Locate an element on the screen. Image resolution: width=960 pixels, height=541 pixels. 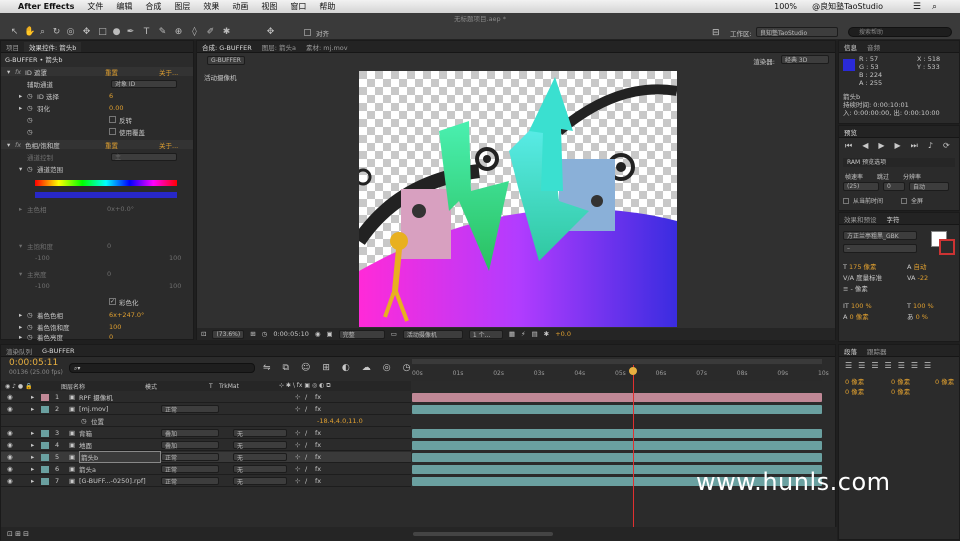
search-icon: ⌕ is located at coordinates (934, 7).